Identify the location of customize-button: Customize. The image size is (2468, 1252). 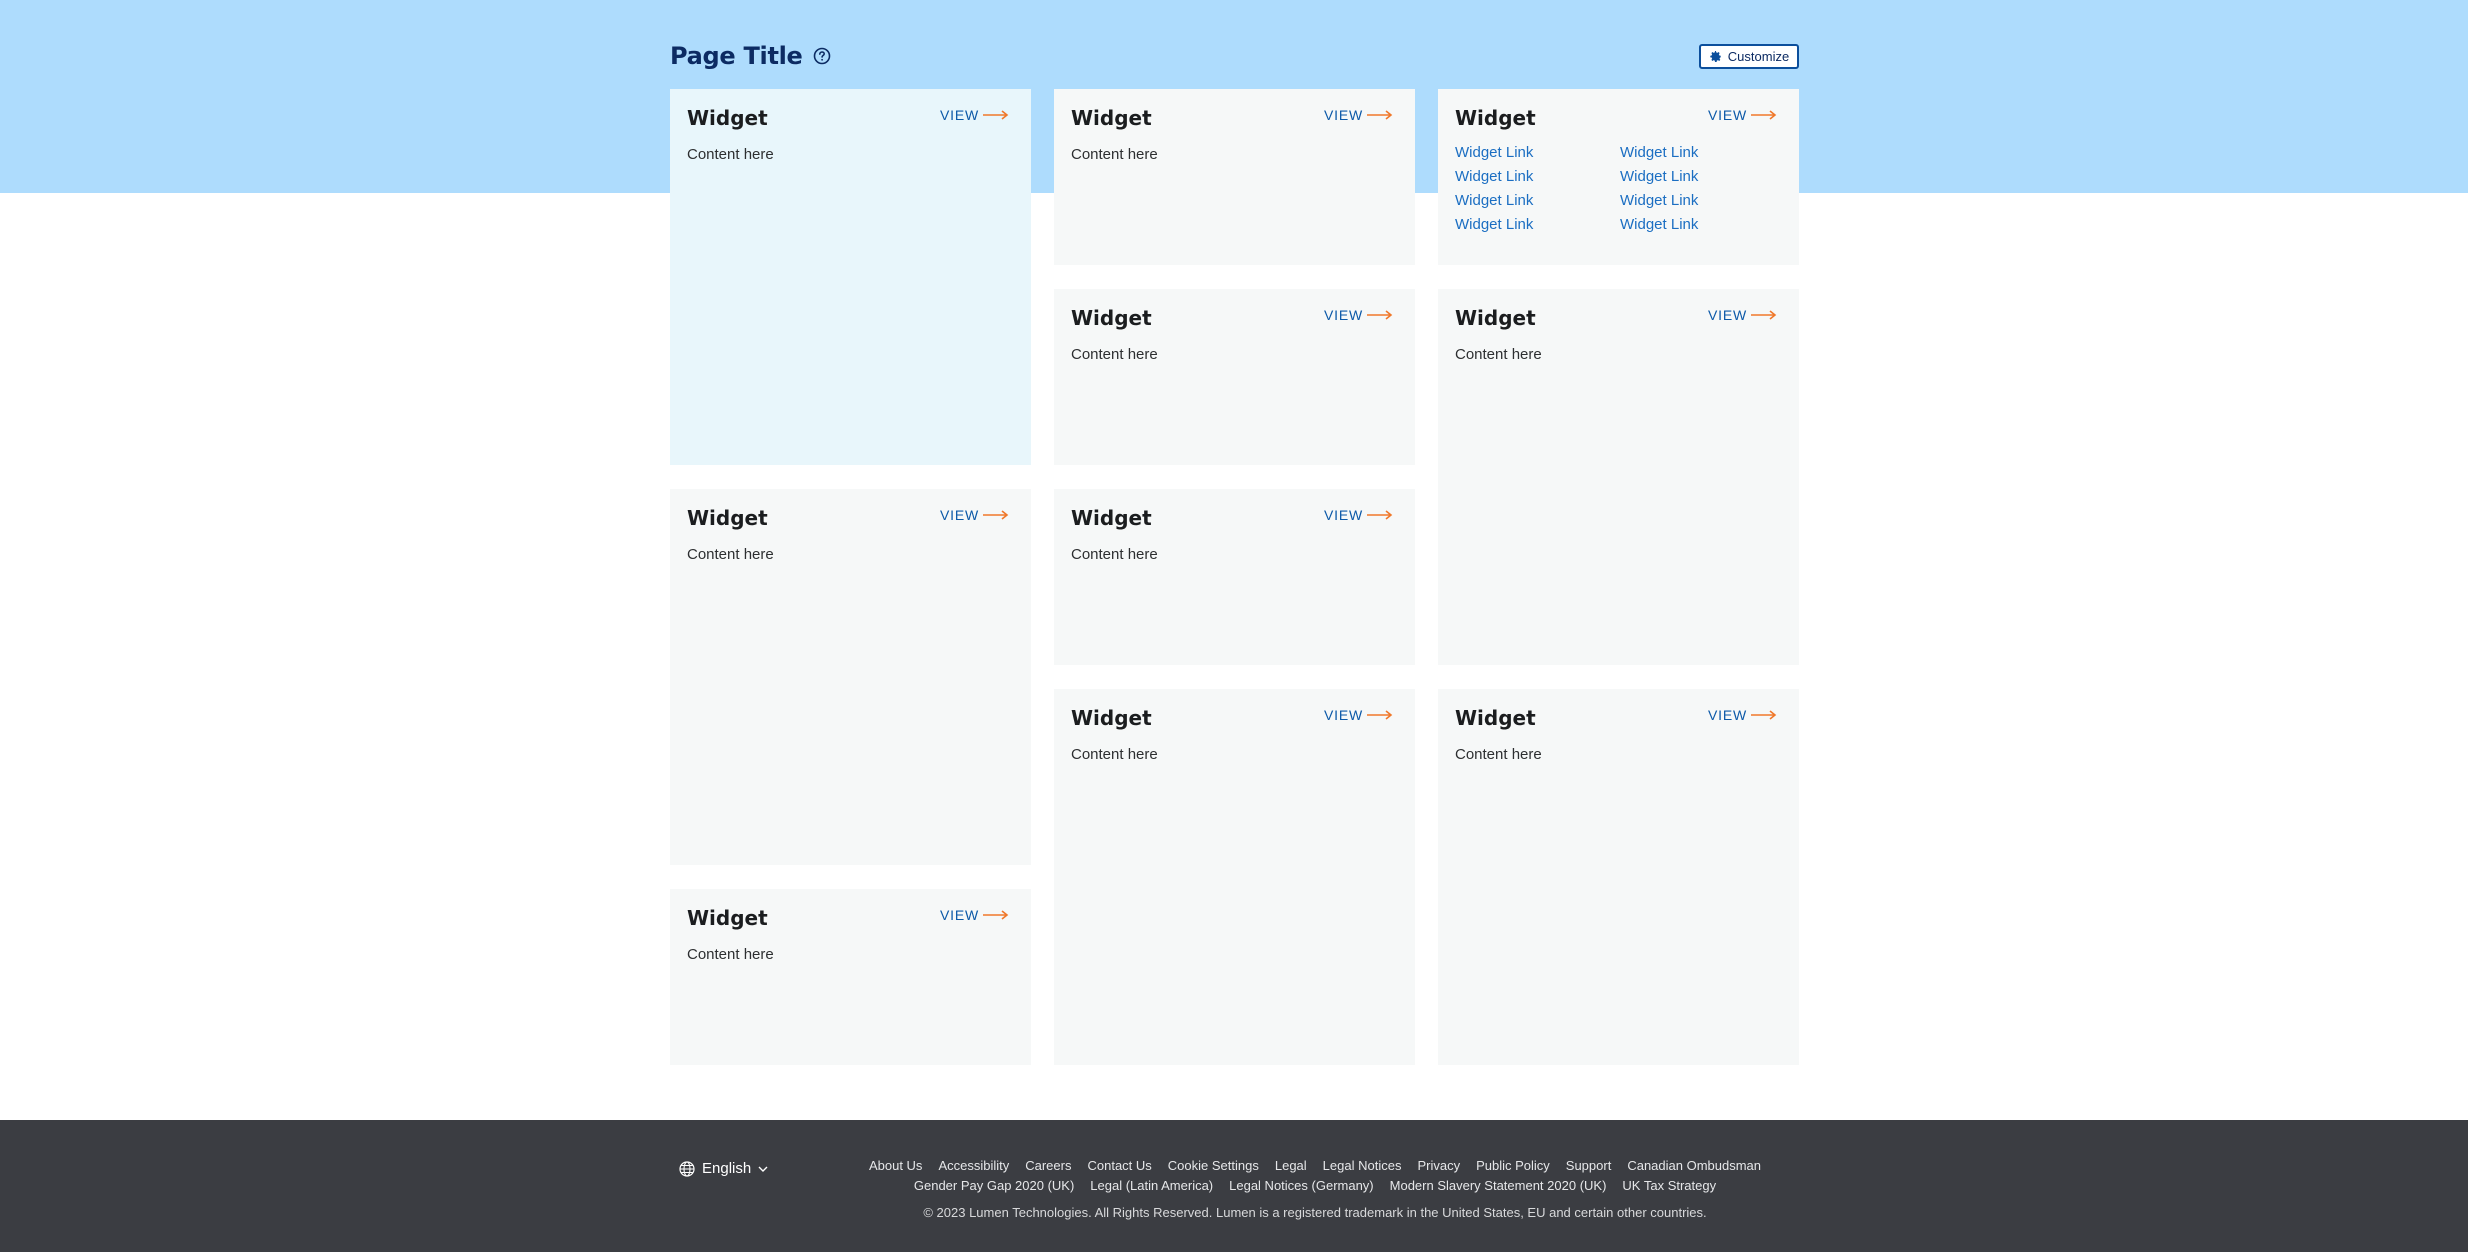
(1749, 56).